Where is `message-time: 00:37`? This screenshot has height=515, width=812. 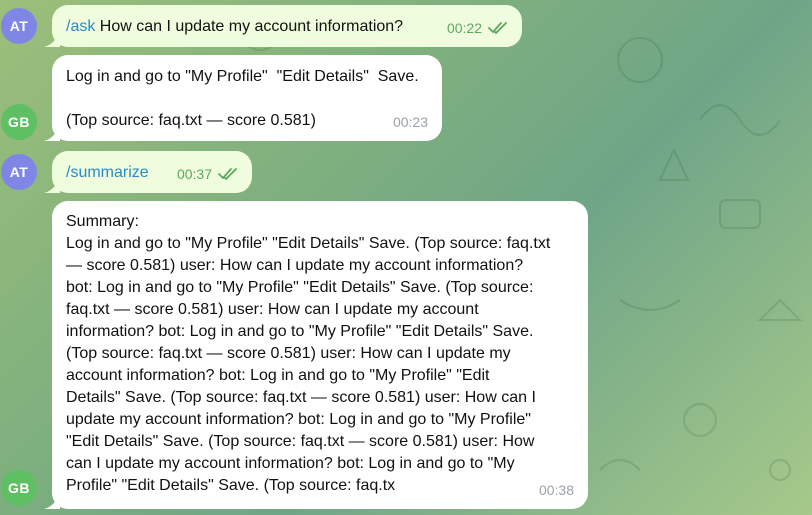
message-time: 00:37 is located at coordinates (194, 174).